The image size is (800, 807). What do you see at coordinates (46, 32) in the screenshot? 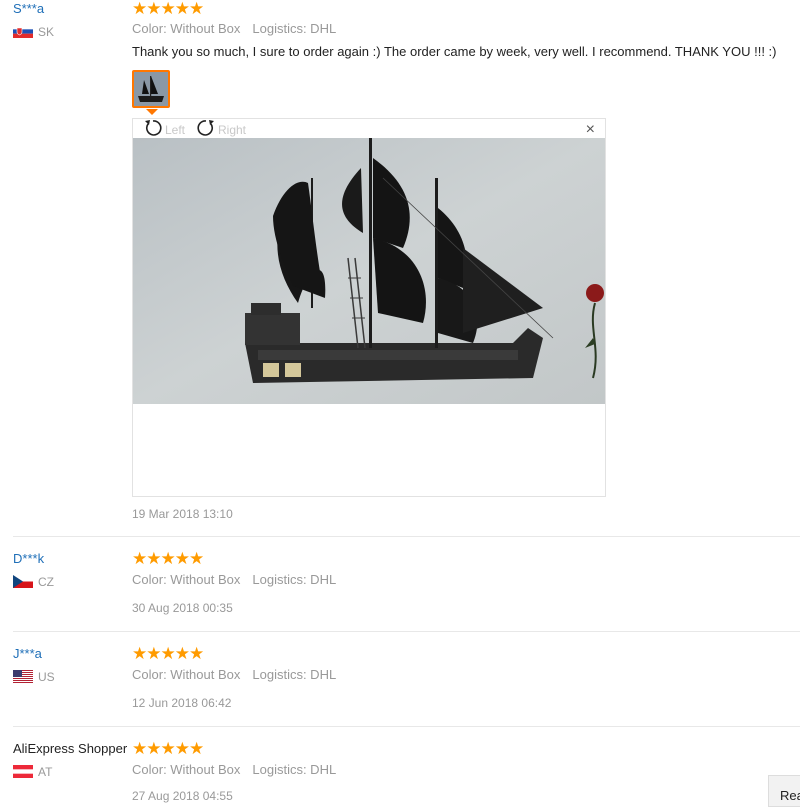
I see `country-code: SK` at bounding box center [46, 32].